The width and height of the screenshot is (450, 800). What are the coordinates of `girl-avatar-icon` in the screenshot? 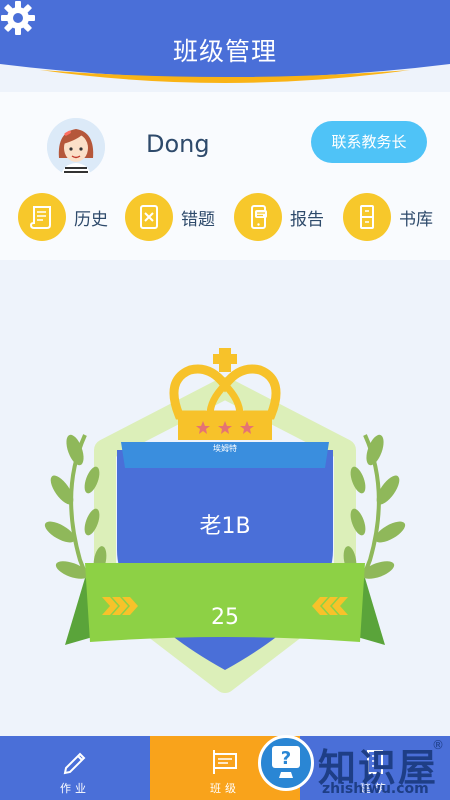 It's located at (76, 147).